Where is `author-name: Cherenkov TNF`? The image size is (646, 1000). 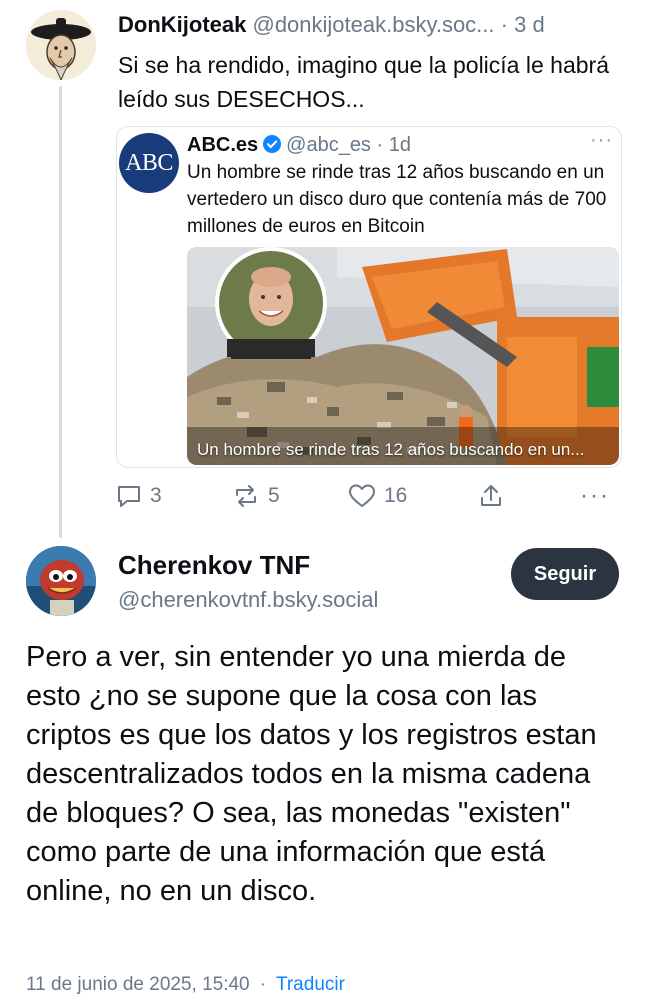 author-name: Cherenkov TNF is located at coordinates (214, 565).